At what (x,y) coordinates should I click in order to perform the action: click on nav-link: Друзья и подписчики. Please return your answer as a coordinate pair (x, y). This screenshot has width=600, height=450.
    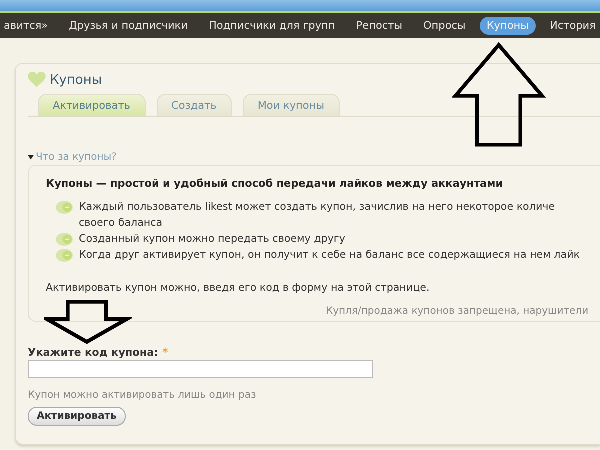
    Looking at the image, I should click on (128, 25).